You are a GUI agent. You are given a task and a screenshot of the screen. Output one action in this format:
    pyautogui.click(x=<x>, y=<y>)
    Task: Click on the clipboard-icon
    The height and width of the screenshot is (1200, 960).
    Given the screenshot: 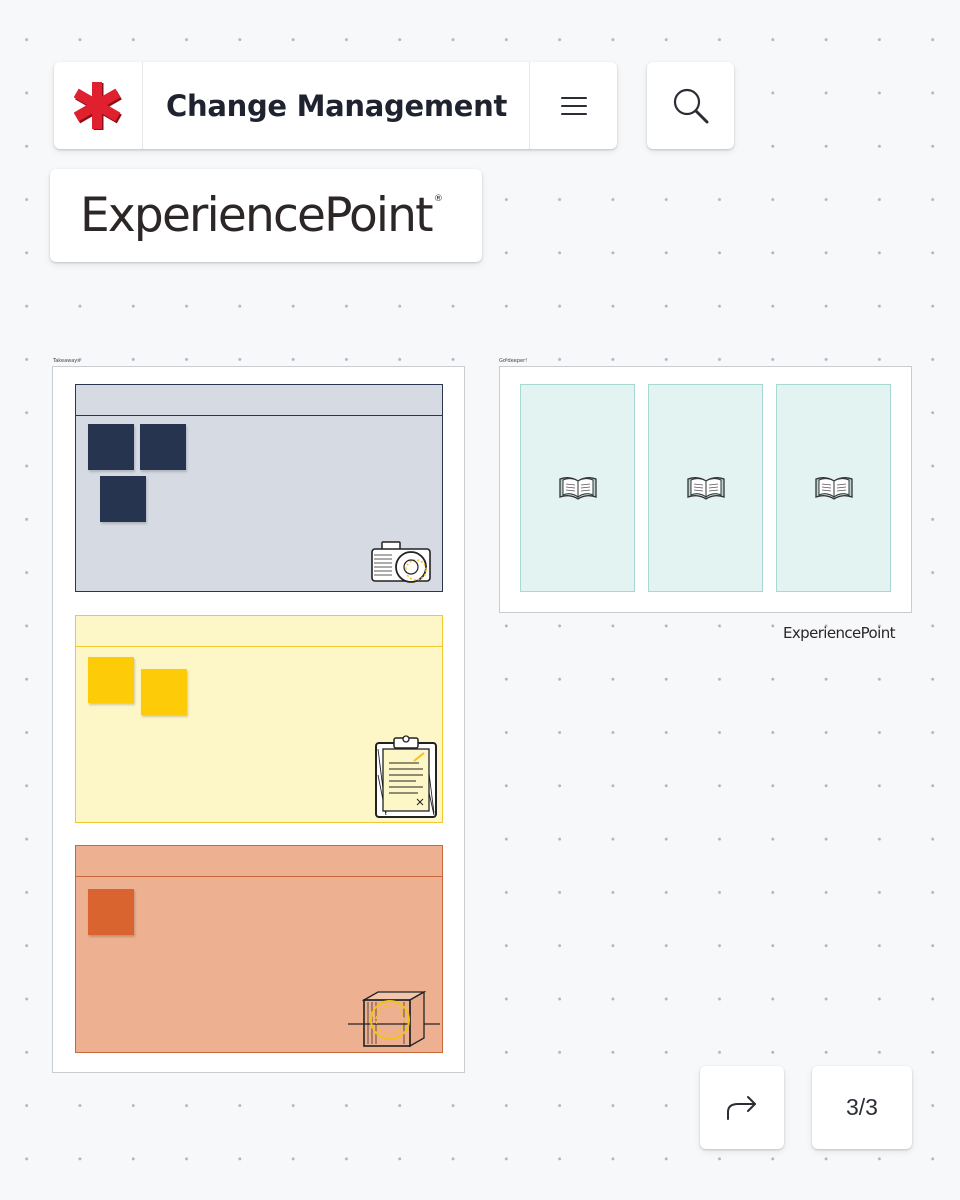 What is the action you would take?
    pyautogui.click(x=406, y=776)
    